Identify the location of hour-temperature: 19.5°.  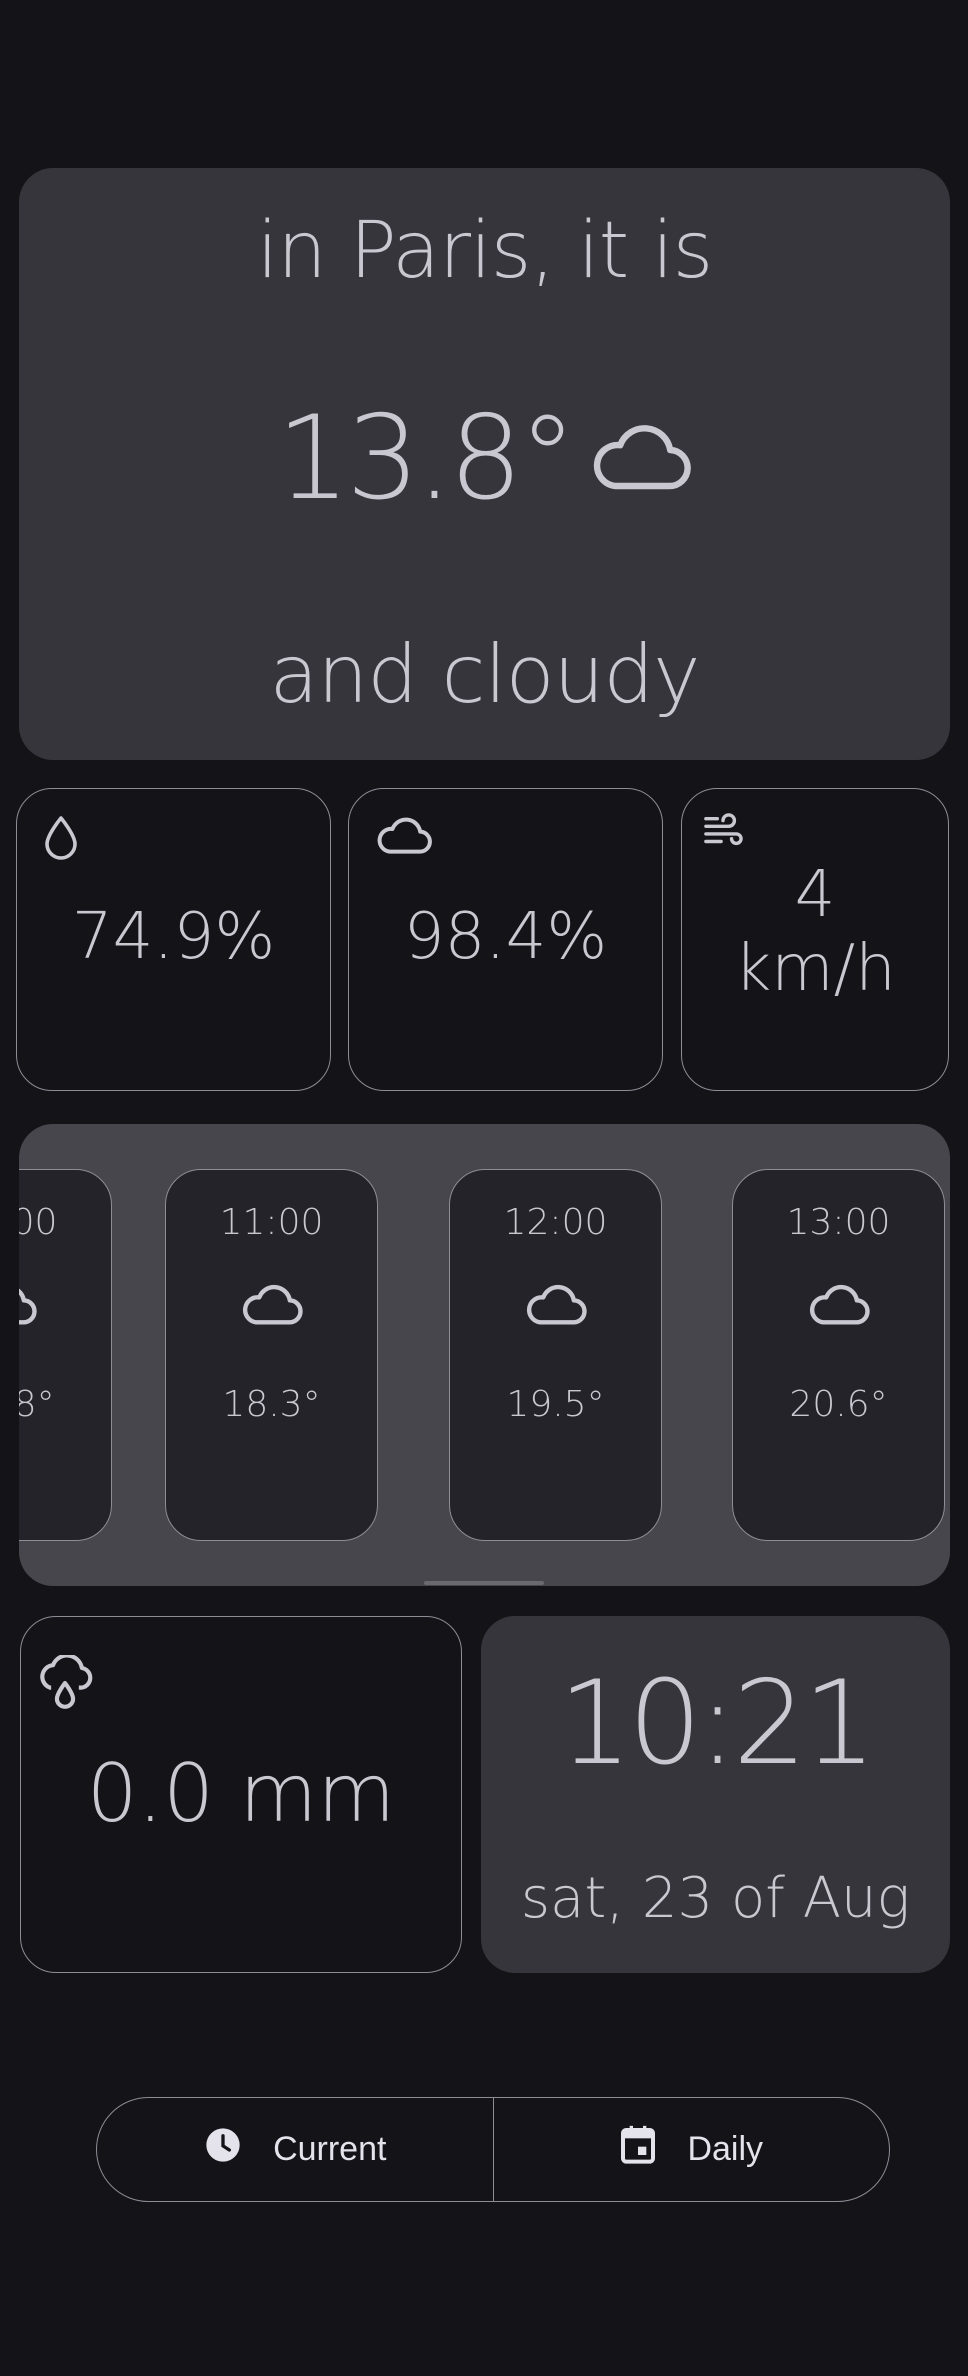
(555, 1404).